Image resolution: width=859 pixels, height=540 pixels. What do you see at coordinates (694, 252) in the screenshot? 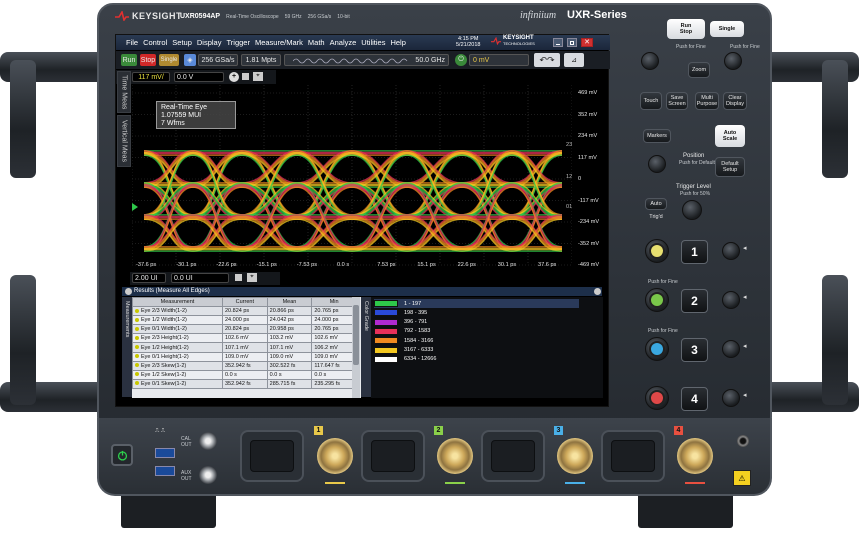
I see `channel-1-button: 1` at bounding box center [694, 252].